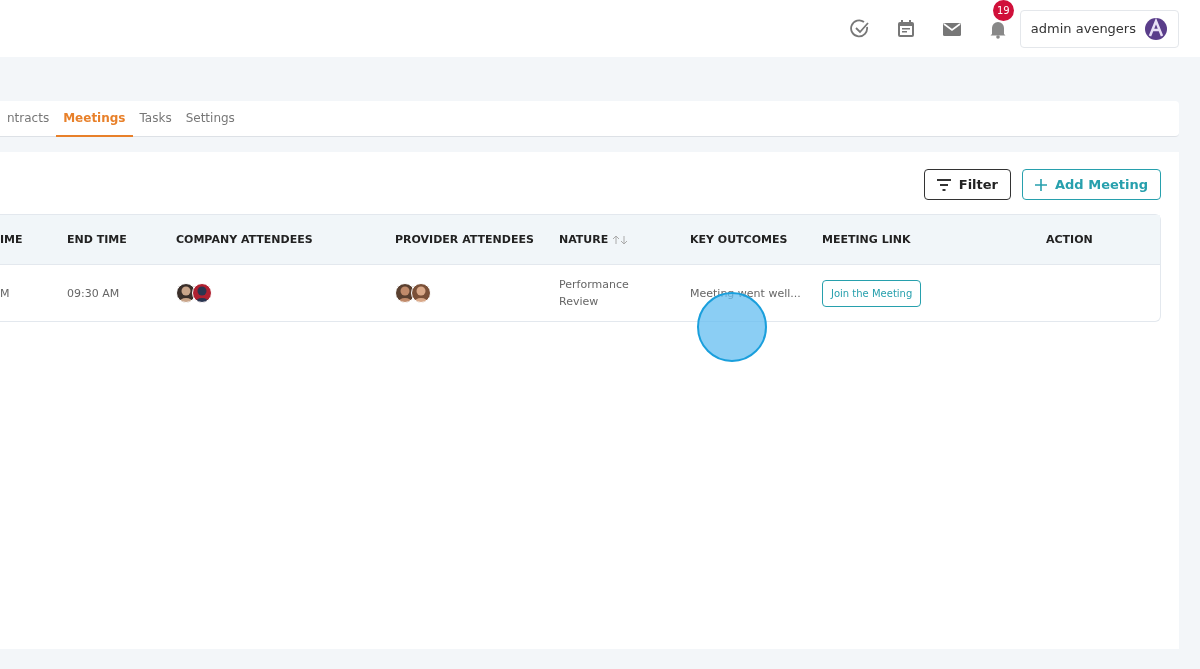 Image resolution: width=1200 pixels, height=669 pixels. What do you see at coordinates (155, 119) in the screenshot?
I see `tab: Tasks` at bounding box center [155, 119].